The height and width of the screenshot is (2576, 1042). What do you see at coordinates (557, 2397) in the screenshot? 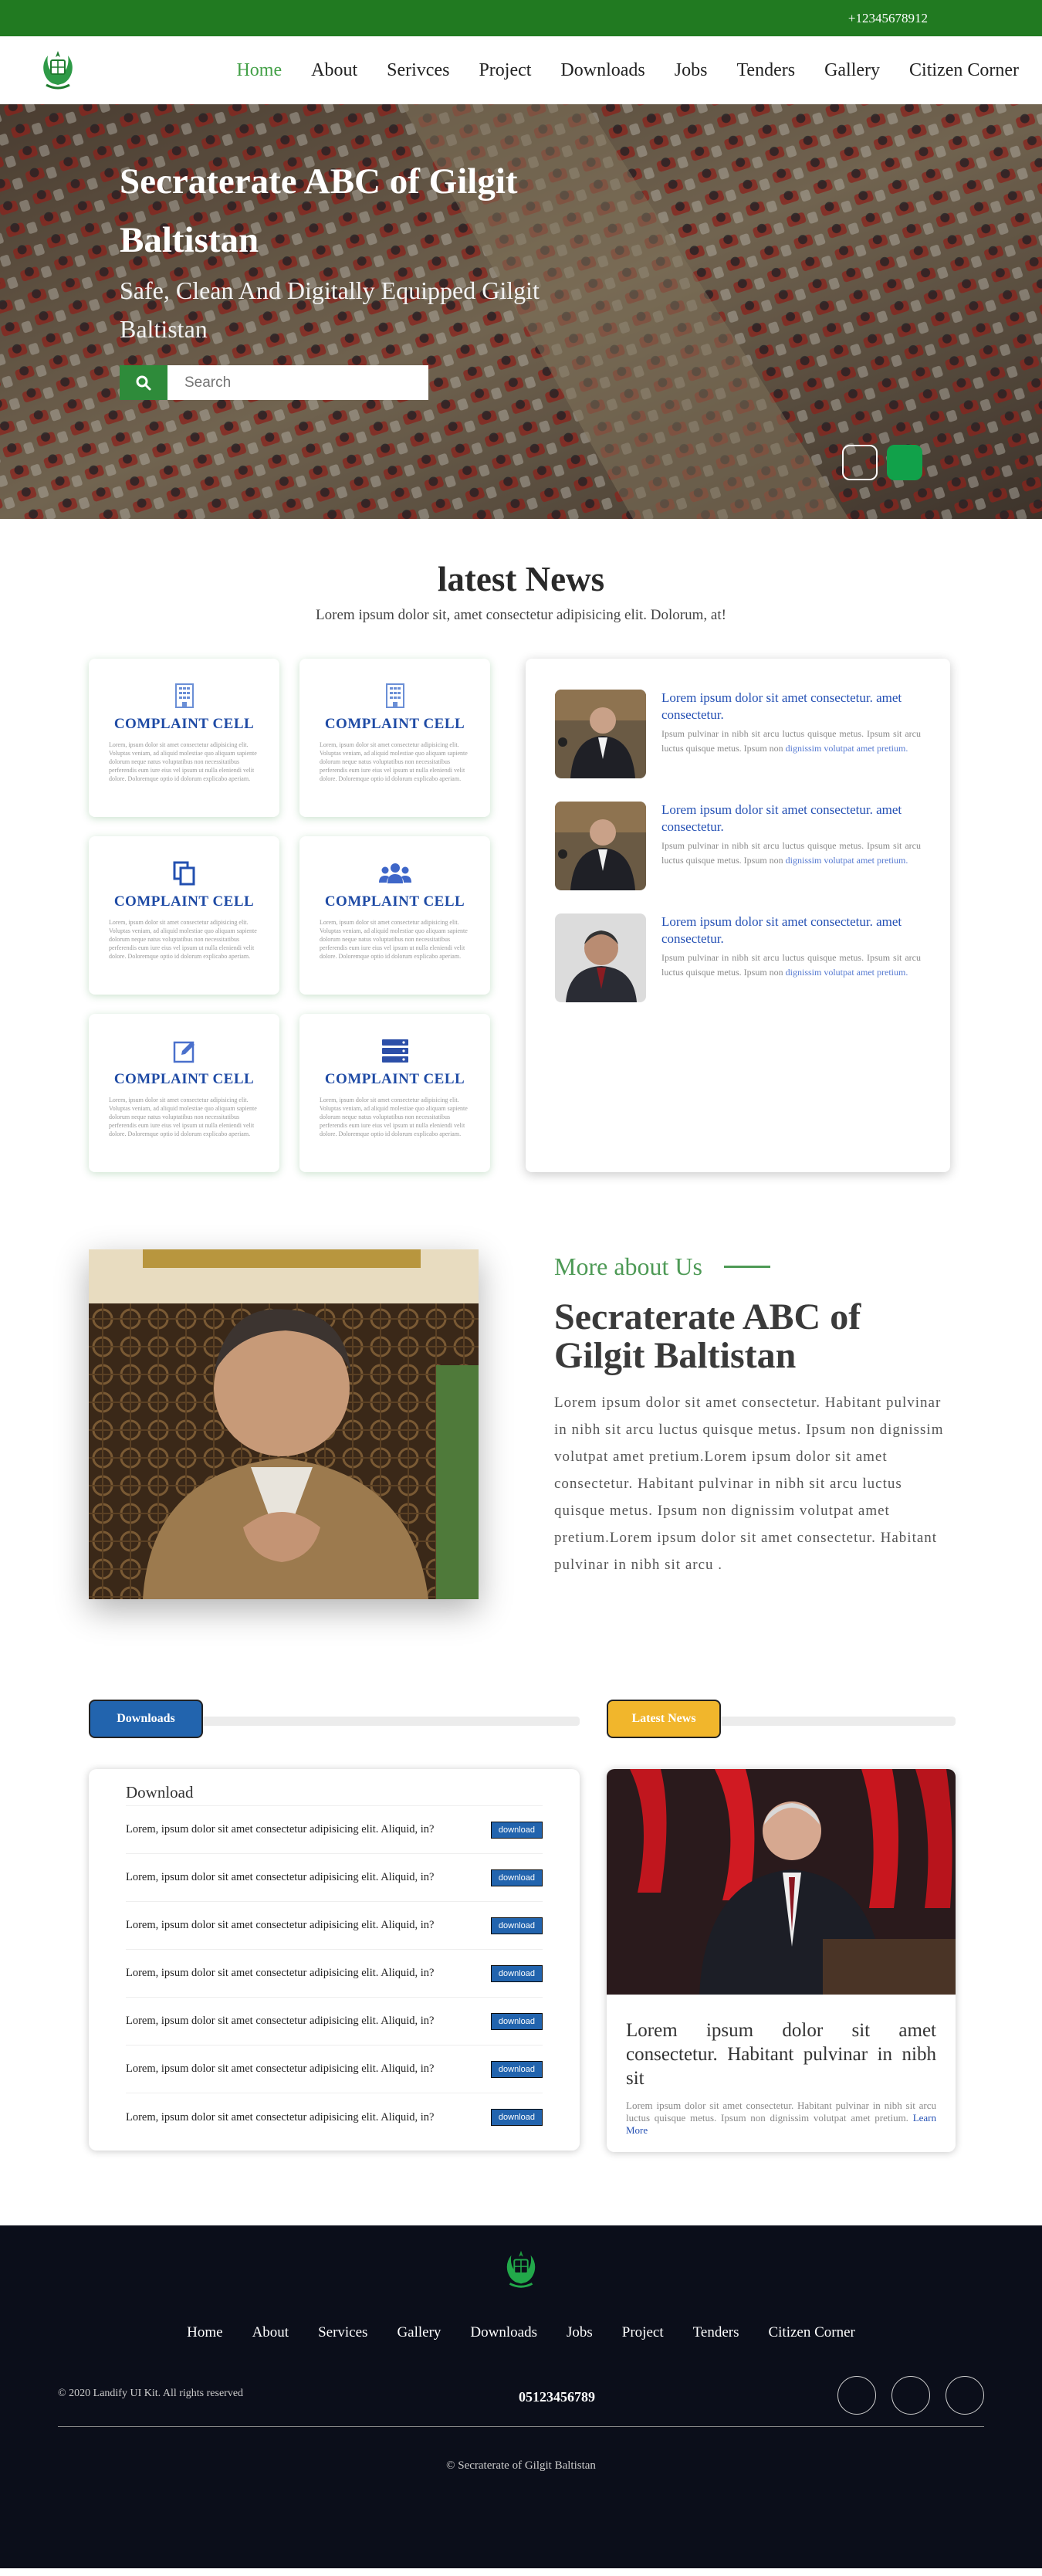
I see `footer-phone: 05123456789` at bounding box center [557, 2397].